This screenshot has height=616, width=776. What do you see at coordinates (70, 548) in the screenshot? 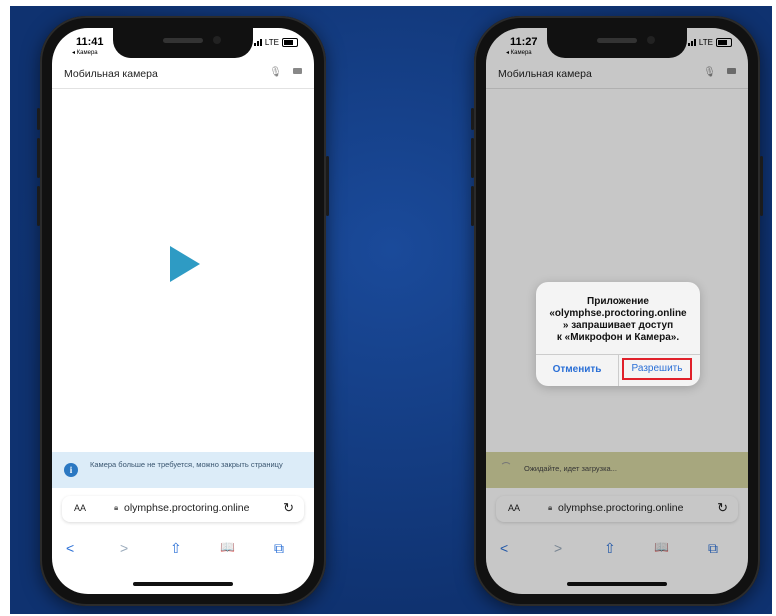
I see `back-icon: <` at bounding box center [70, 548].